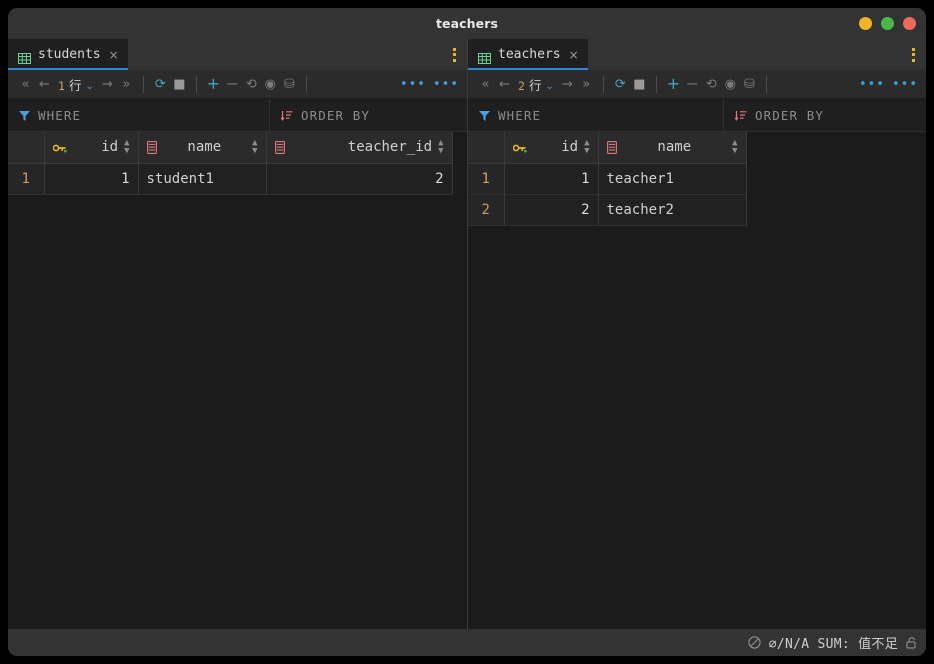 This screenshot has height=664, width=934. Describe the element at coordinates (60, 115) in the screenshot. I see `where-label: WHERE` at that location.